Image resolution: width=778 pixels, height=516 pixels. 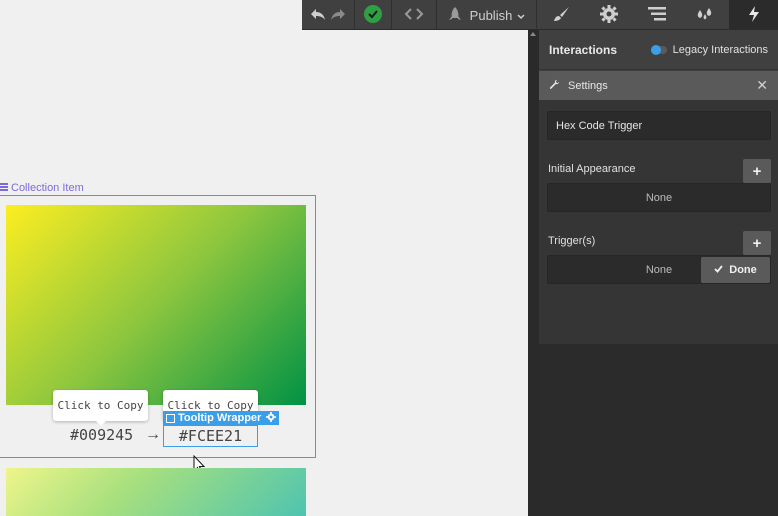 What do you see at coordinates (156, 305) in the screenshot?
I see `gradient-swatch` at bounding box center [156, 305].